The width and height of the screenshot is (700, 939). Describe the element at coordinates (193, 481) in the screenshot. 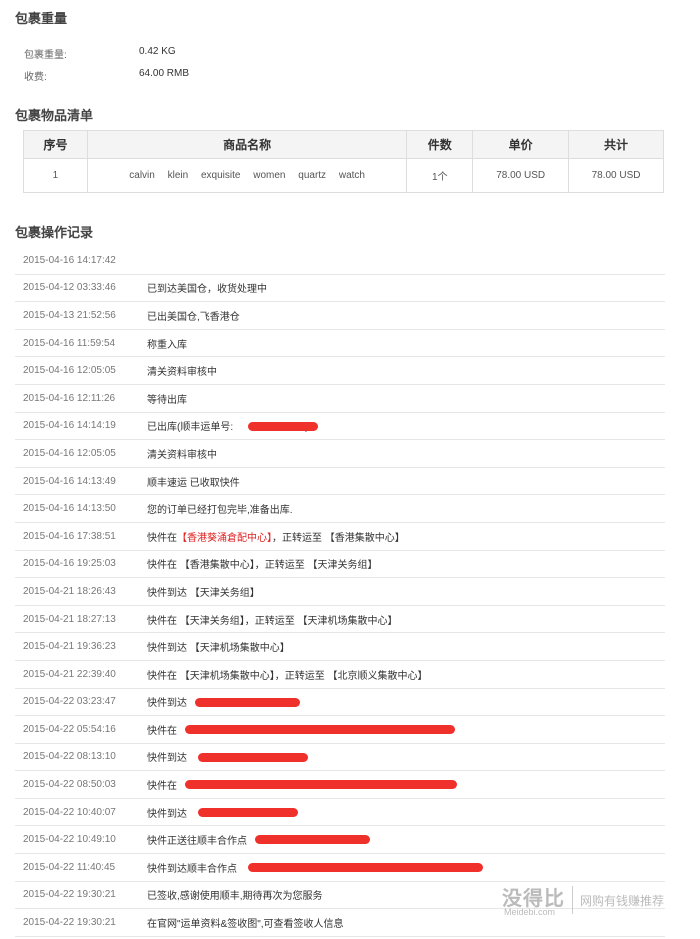

I see `log-text: 顺丰速运 已收取快件` at that location.